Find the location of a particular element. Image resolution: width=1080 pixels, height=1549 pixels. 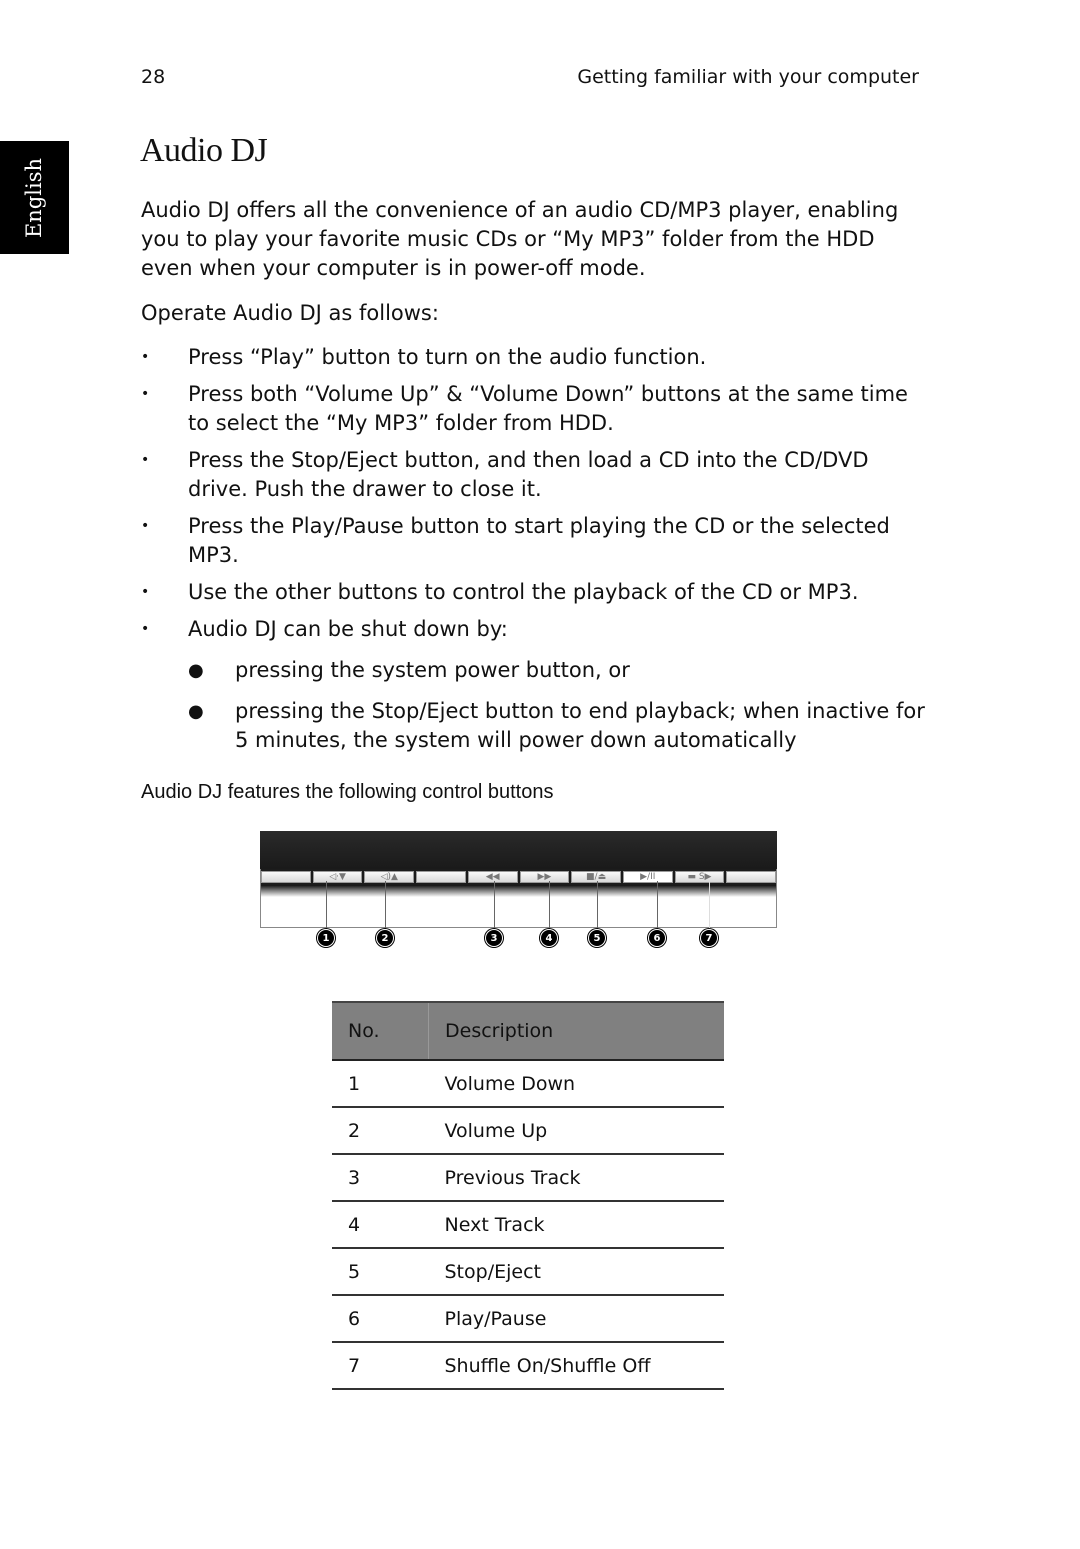

table-row: 3 Previous Track is located at coordinates (528, 1178).